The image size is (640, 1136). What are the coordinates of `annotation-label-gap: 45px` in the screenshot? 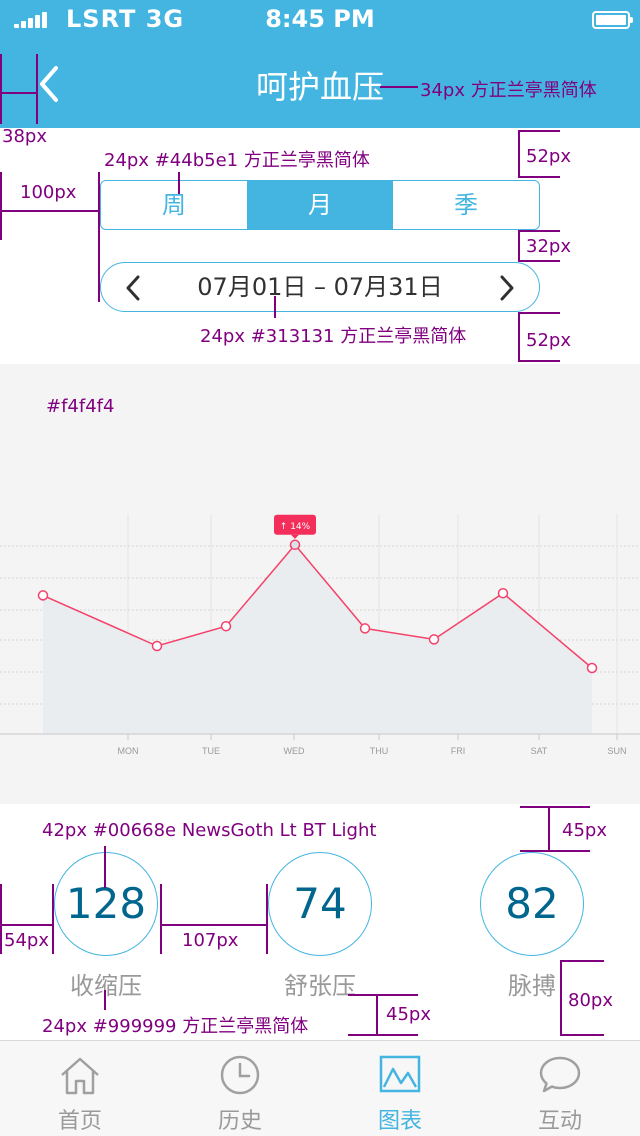 It's located at (408, 1014).